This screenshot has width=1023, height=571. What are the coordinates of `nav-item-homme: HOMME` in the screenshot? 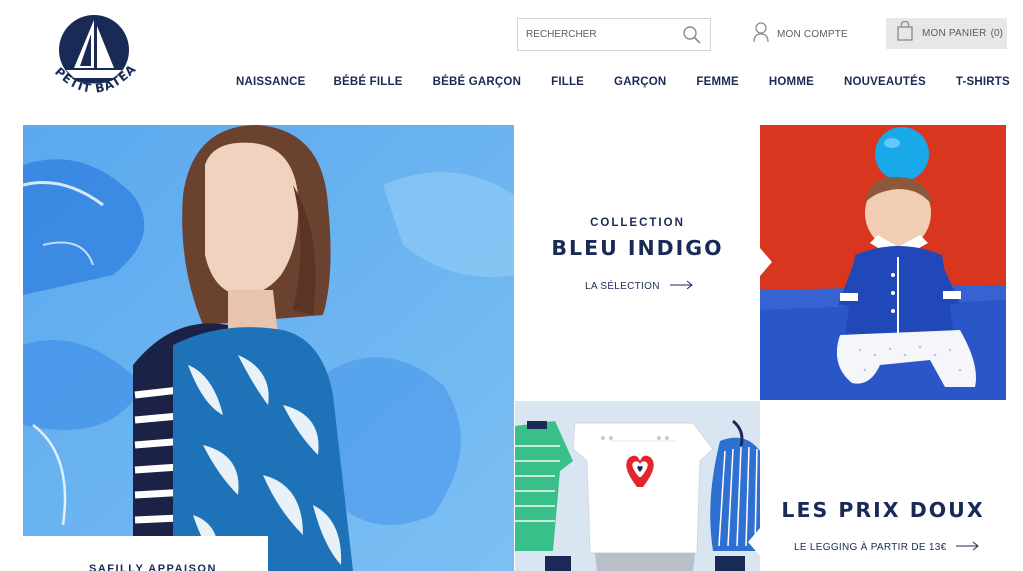 It's located at (791, 82).